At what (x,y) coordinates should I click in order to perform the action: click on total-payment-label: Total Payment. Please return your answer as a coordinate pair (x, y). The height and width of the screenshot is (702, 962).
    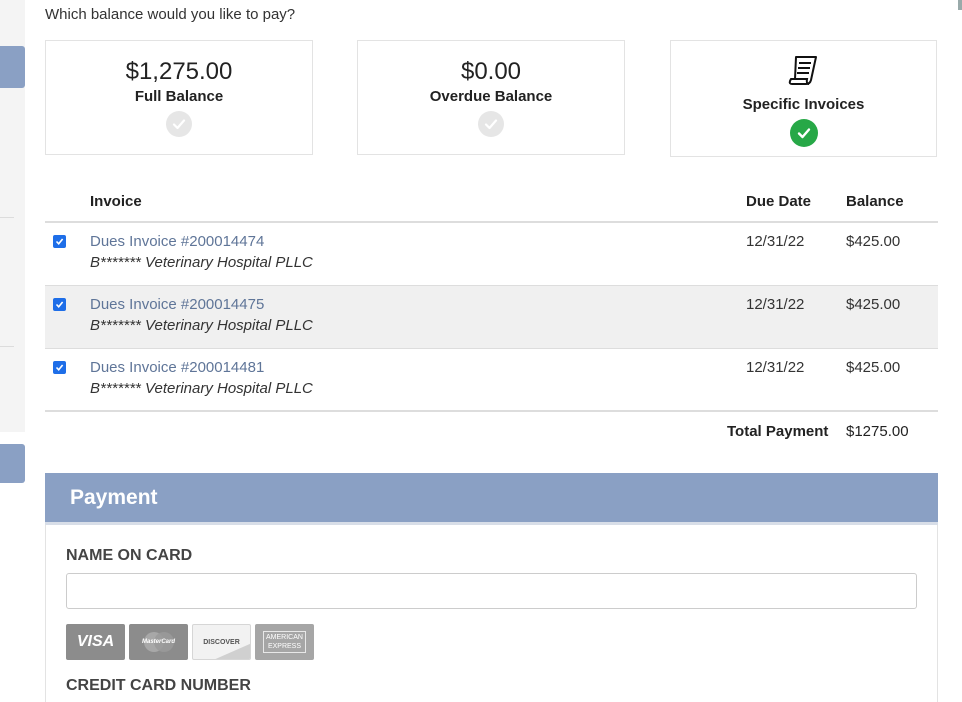
    Looking at the image, I should click on (778, 431).